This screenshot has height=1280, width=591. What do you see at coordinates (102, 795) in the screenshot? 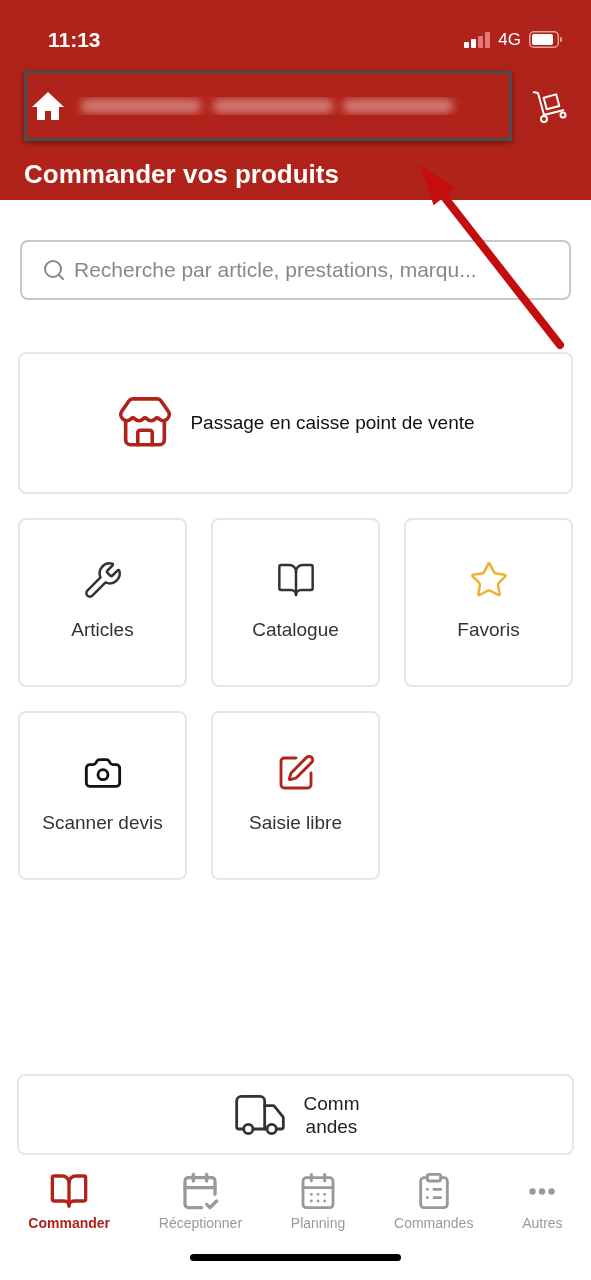
I see `menu-tile: Scanner devis` at bounding box center [102, 795].